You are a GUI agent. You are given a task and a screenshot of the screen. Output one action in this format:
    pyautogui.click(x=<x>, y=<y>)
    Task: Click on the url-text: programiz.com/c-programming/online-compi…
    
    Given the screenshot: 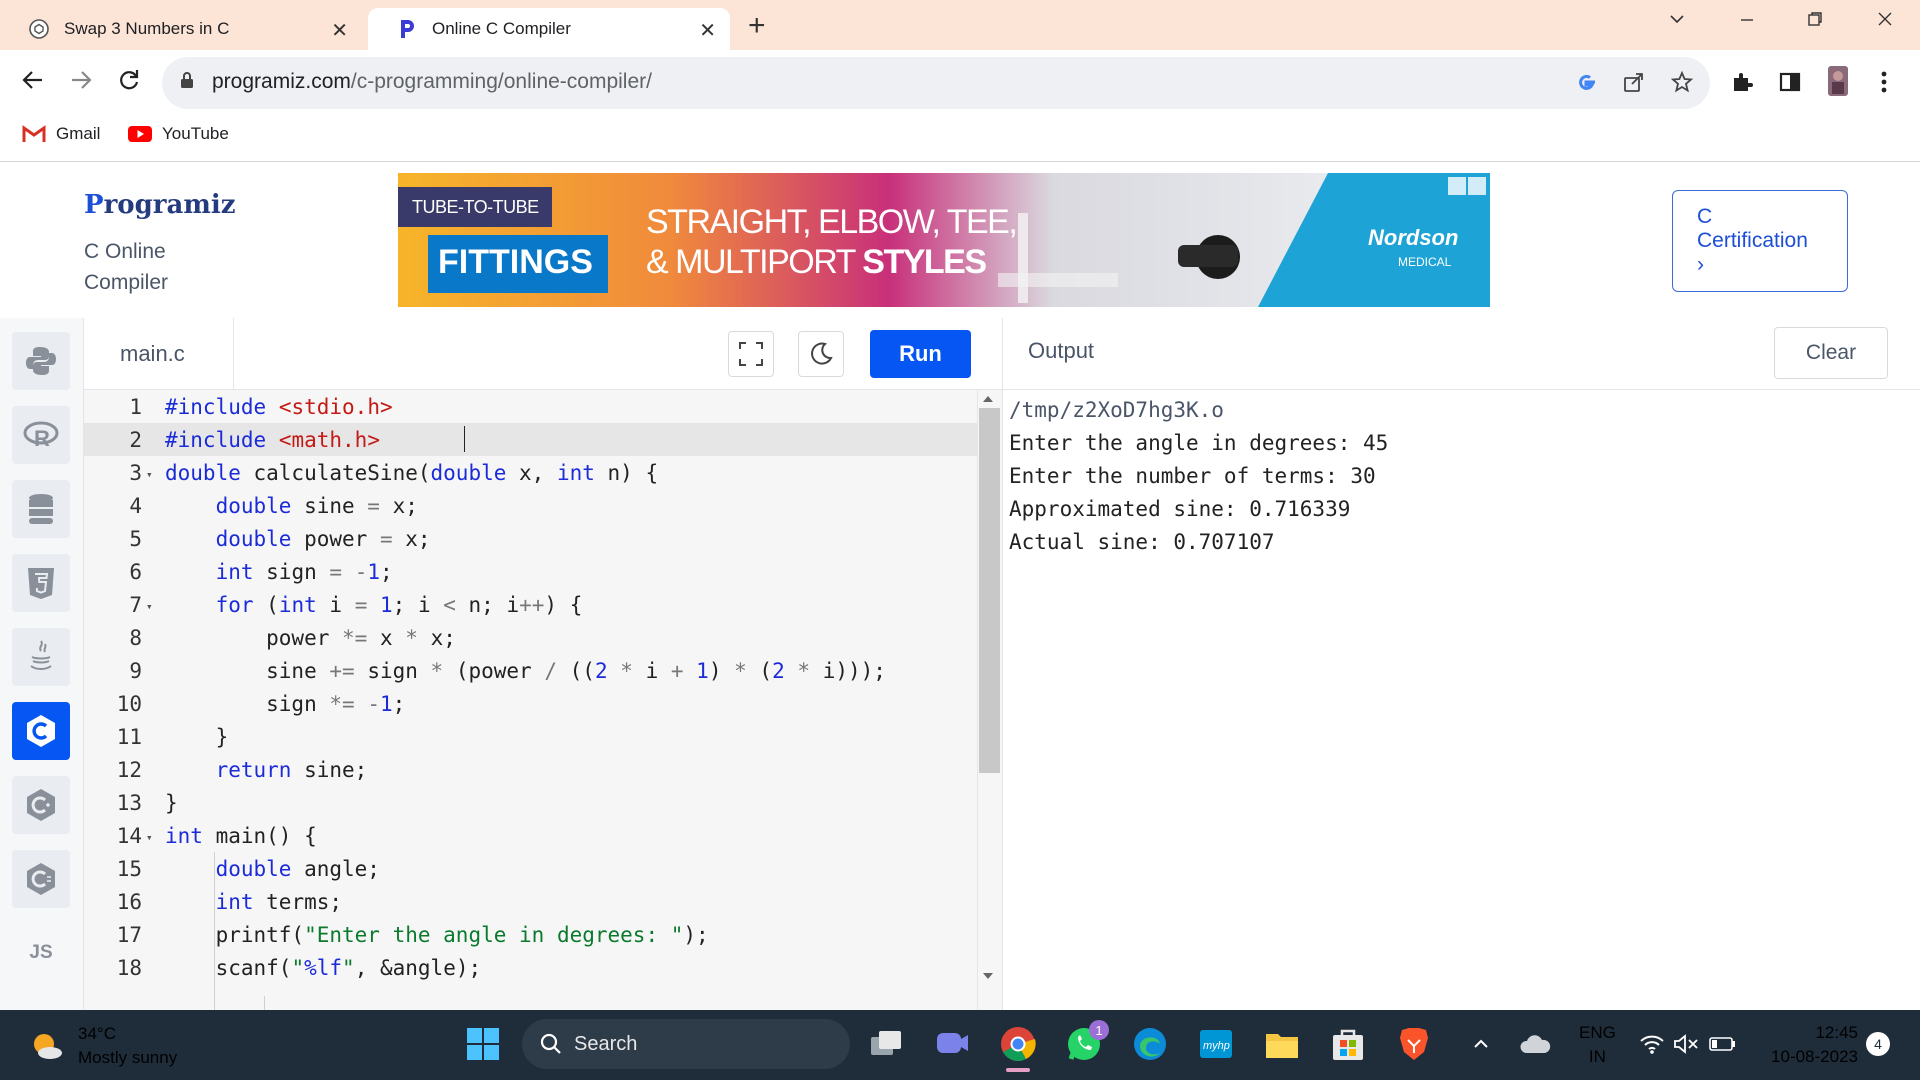 What is the action you would take?
    pyautogui.click(x=432, y=82)
    